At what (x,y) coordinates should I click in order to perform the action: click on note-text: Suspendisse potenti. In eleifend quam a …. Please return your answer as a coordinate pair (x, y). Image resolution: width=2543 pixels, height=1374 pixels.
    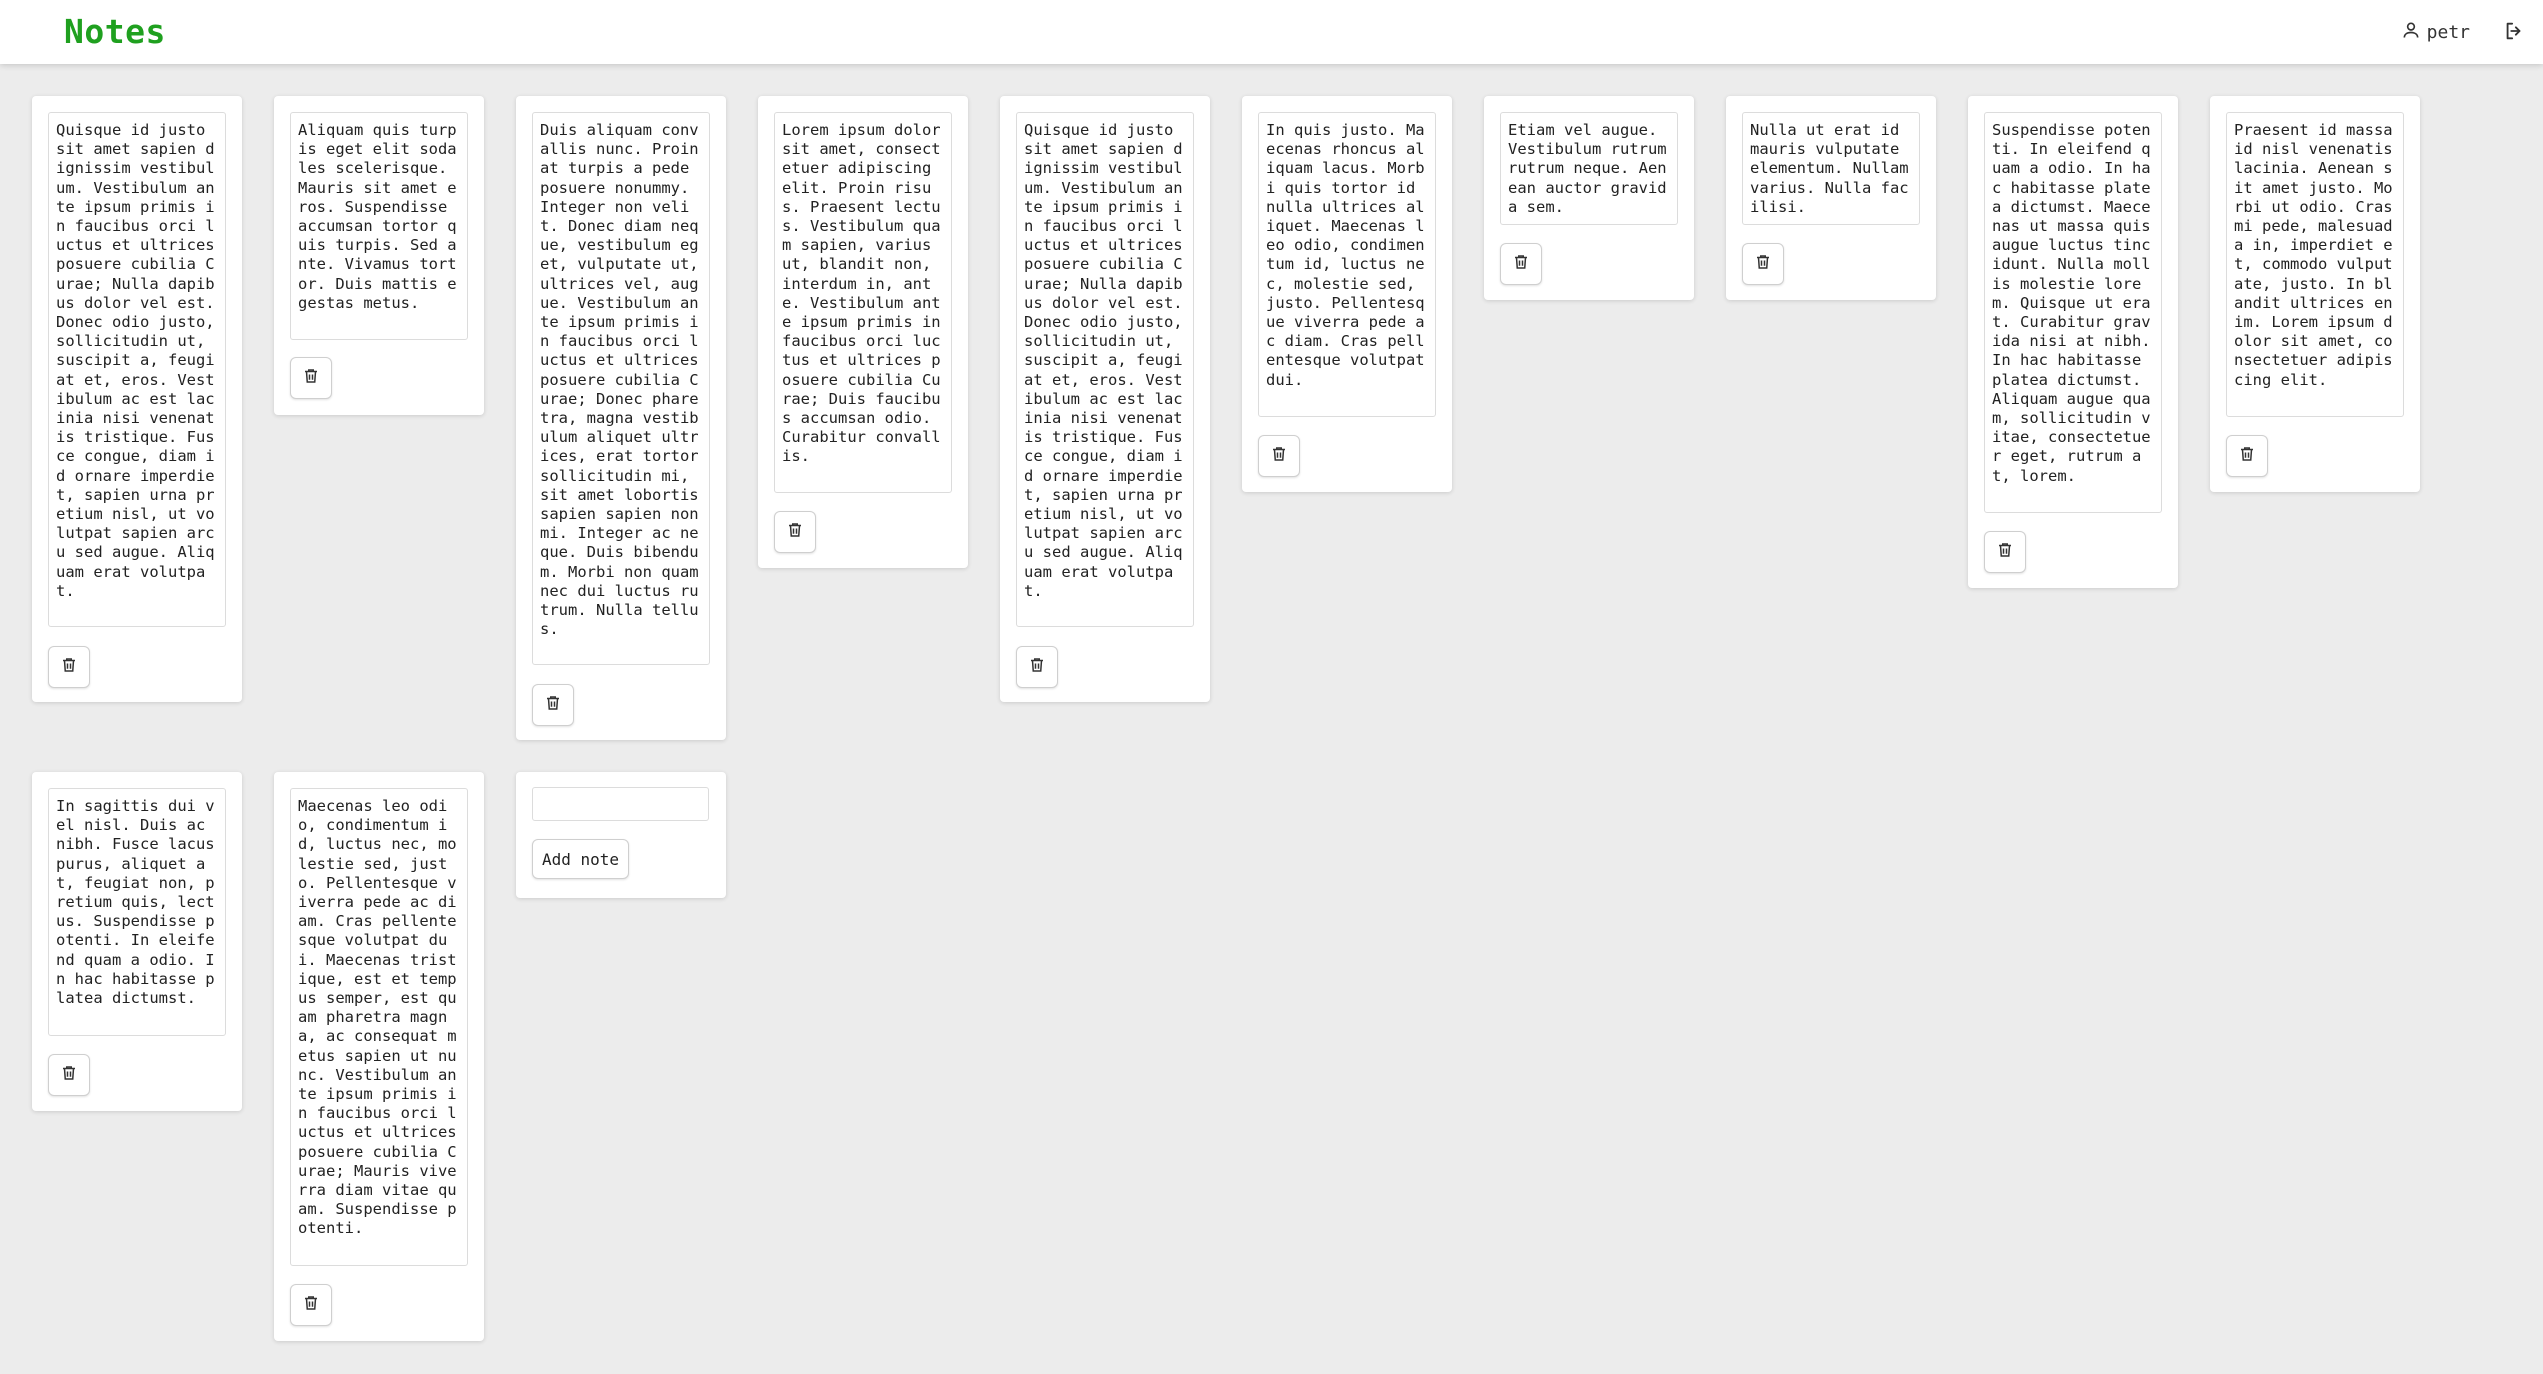
    Looking at the image, I should click on (2073, 312).